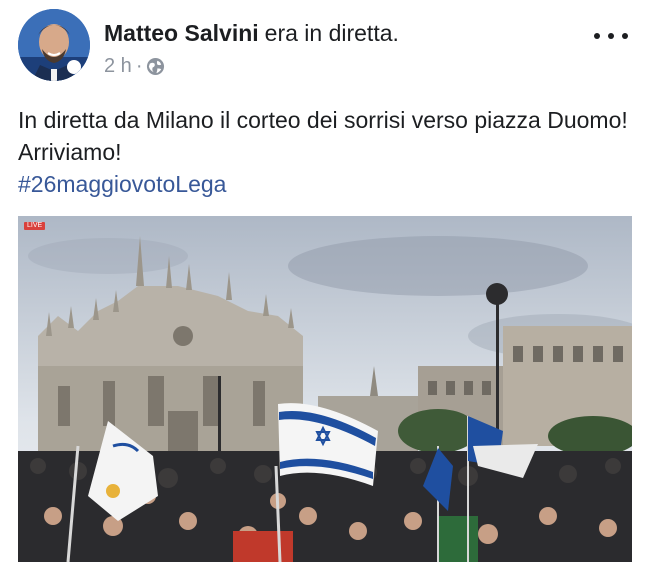 The height and width of the screenshot is (562, 650). What do you see at coordinates (331, 33) in the screenshot?
I see `author-action: era in diretta.` at bounding box center [331, 33].